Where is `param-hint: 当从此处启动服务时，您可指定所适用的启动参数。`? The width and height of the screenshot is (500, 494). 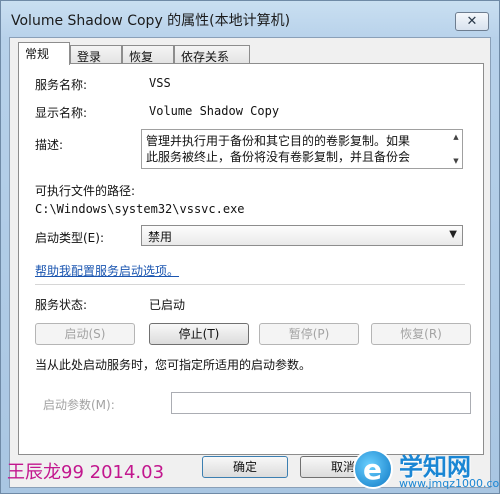
param-hint: 当从此处启动服务时，您可指定所适用的启动参数。 is located at coordinates (173, 365).